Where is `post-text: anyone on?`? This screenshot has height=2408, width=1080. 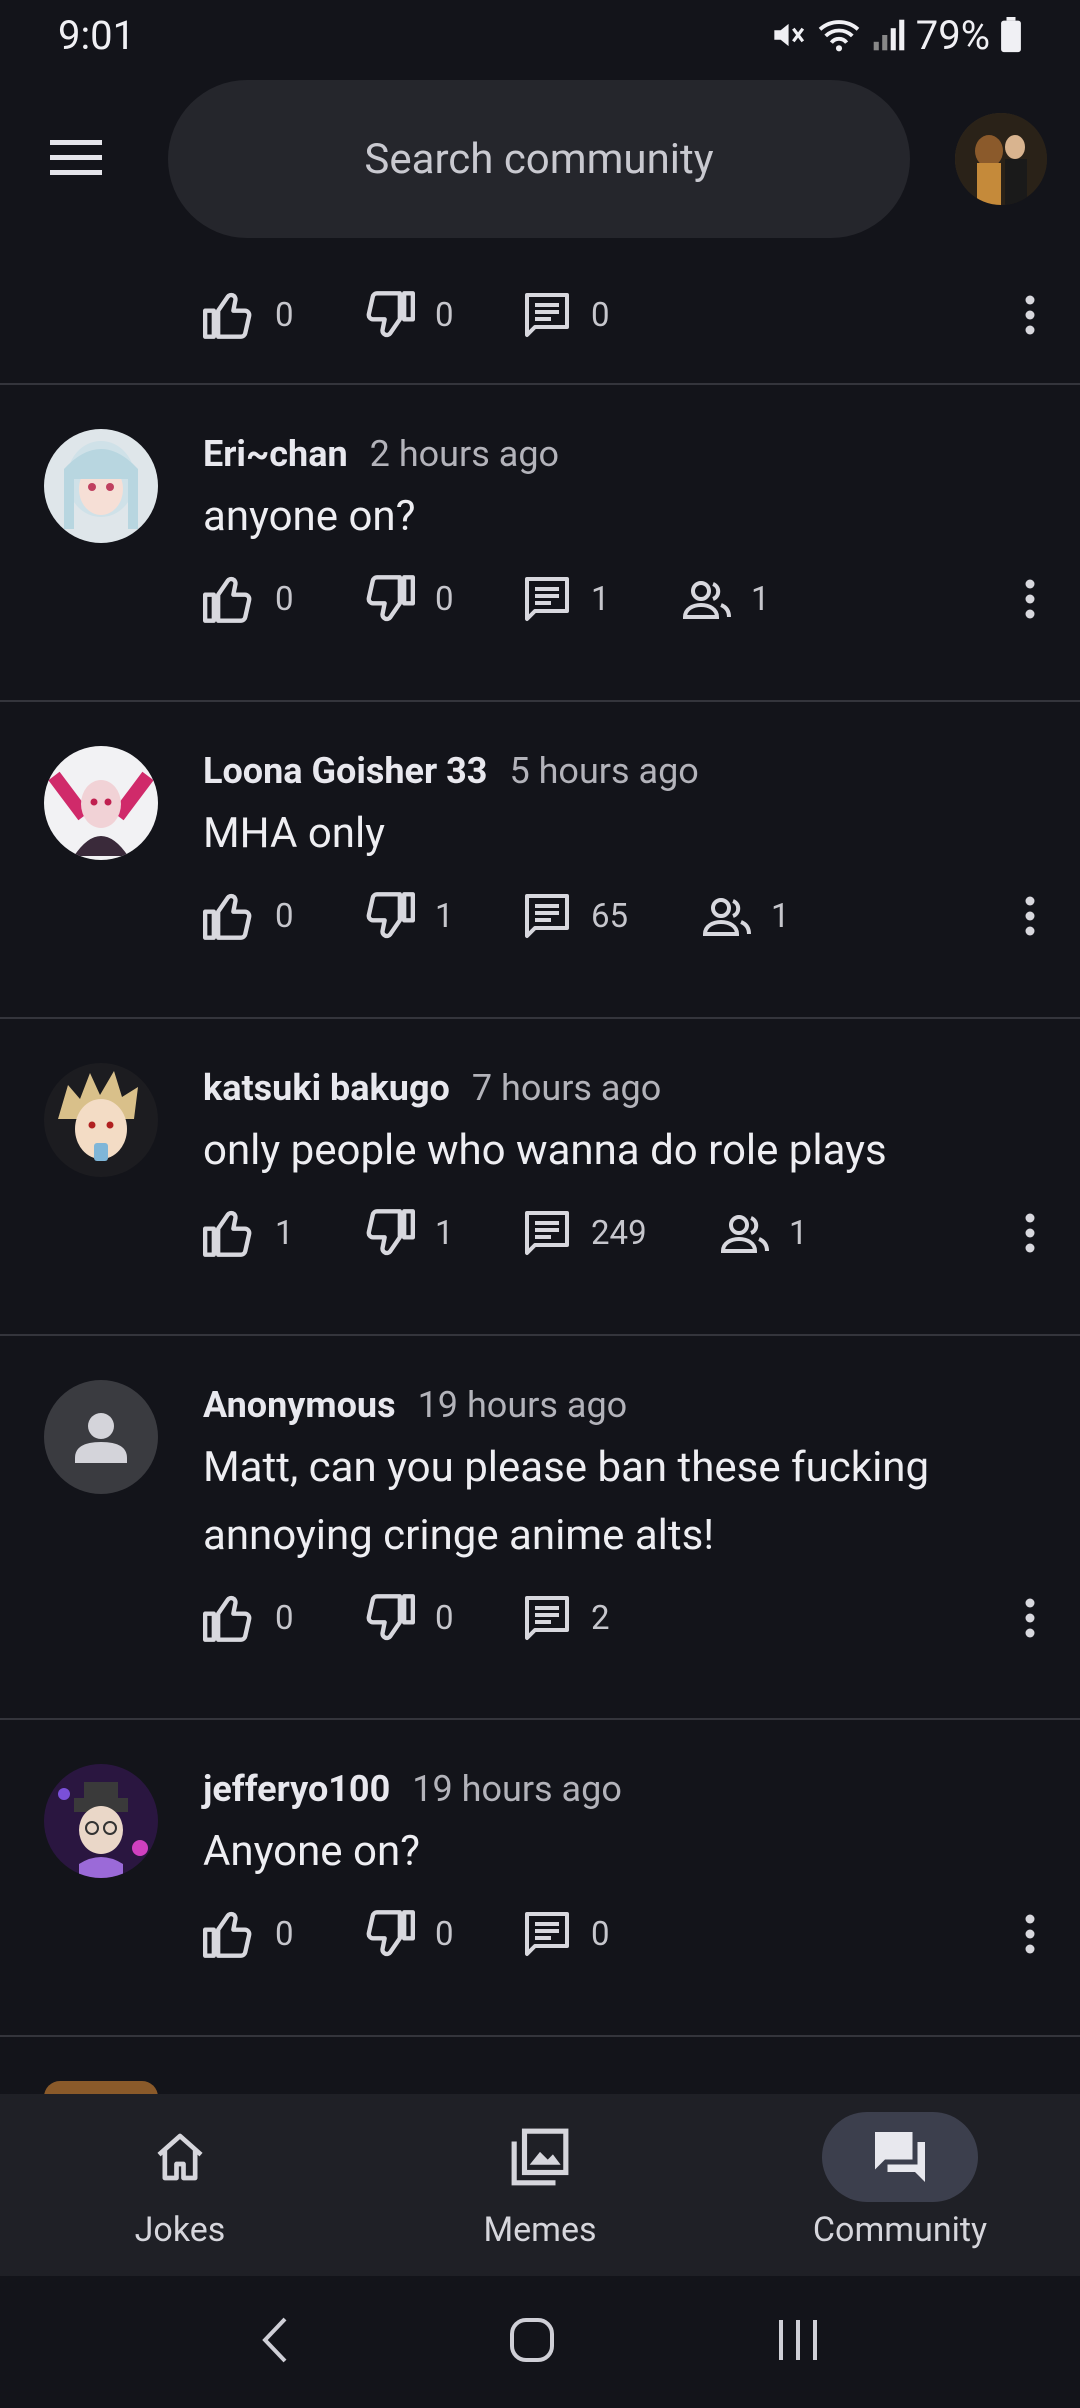 post-text: anyone on? is located at coordinates (309, 516).